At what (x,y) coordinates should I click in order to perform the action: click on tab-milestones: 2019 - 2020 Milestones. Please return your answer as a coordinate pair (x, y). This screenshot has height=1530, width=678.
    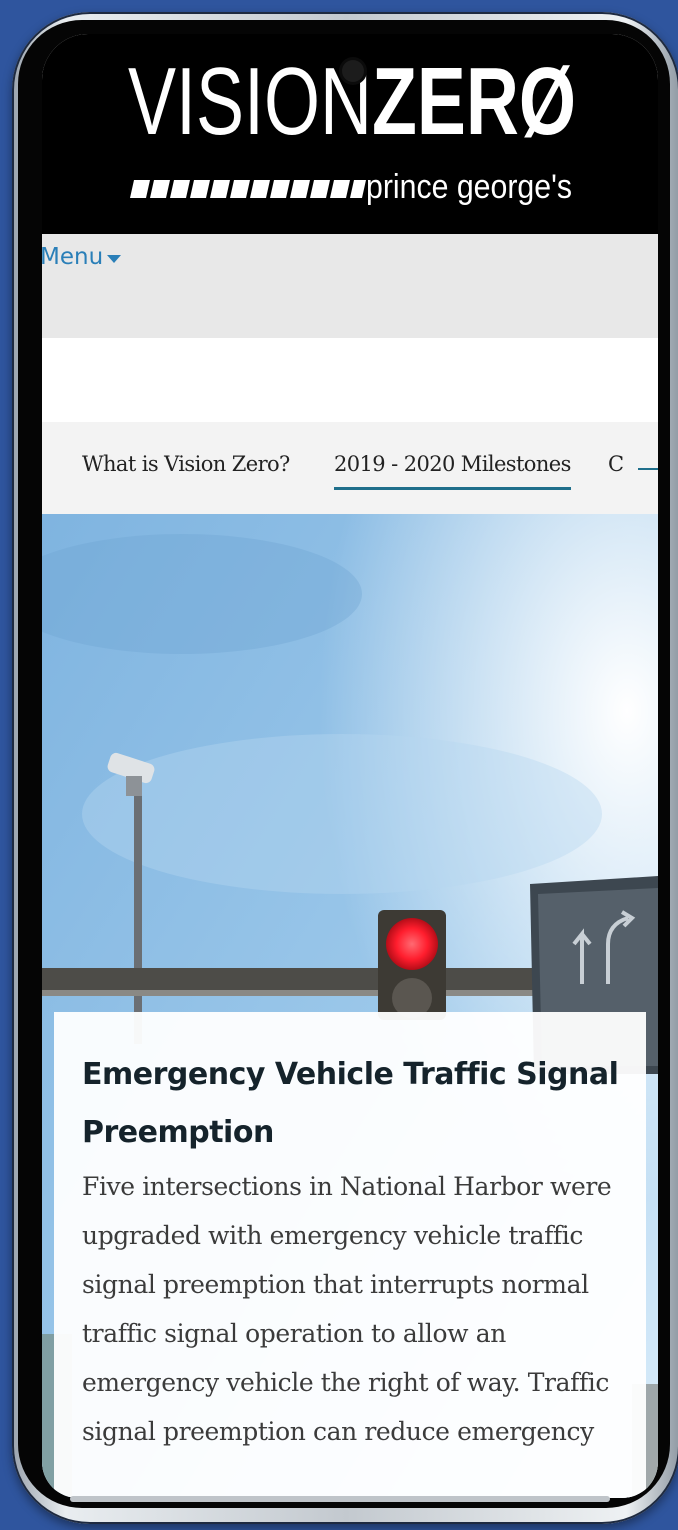
    Looking at the image, I should click on (452, 471).